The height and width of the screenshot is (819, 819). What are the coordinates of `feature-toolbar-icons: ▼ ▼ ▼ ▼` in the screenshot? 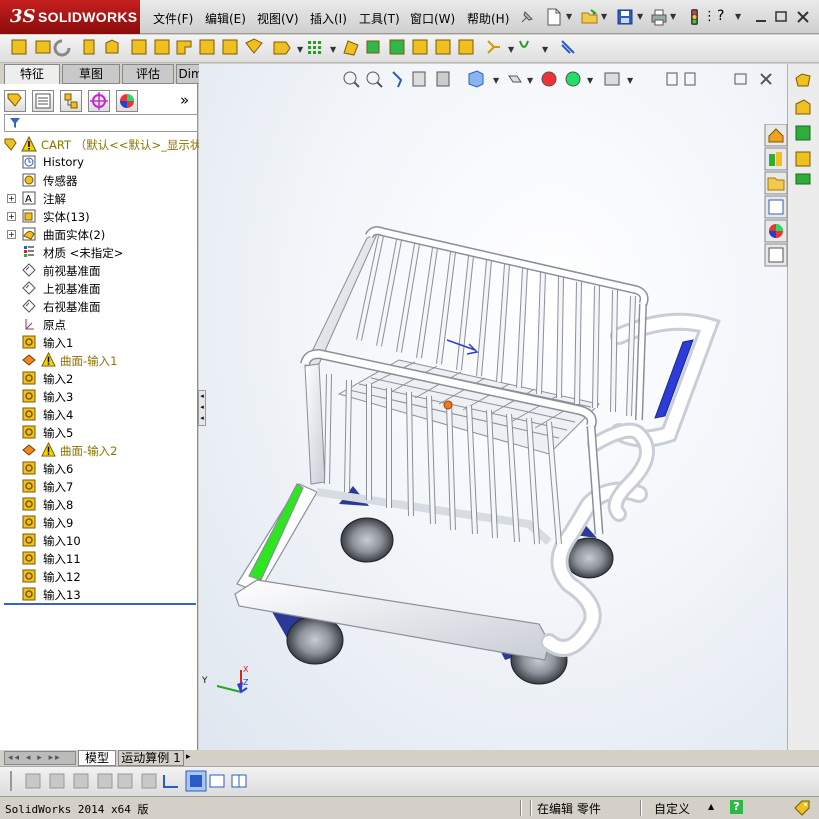 It's located at (409, 49).